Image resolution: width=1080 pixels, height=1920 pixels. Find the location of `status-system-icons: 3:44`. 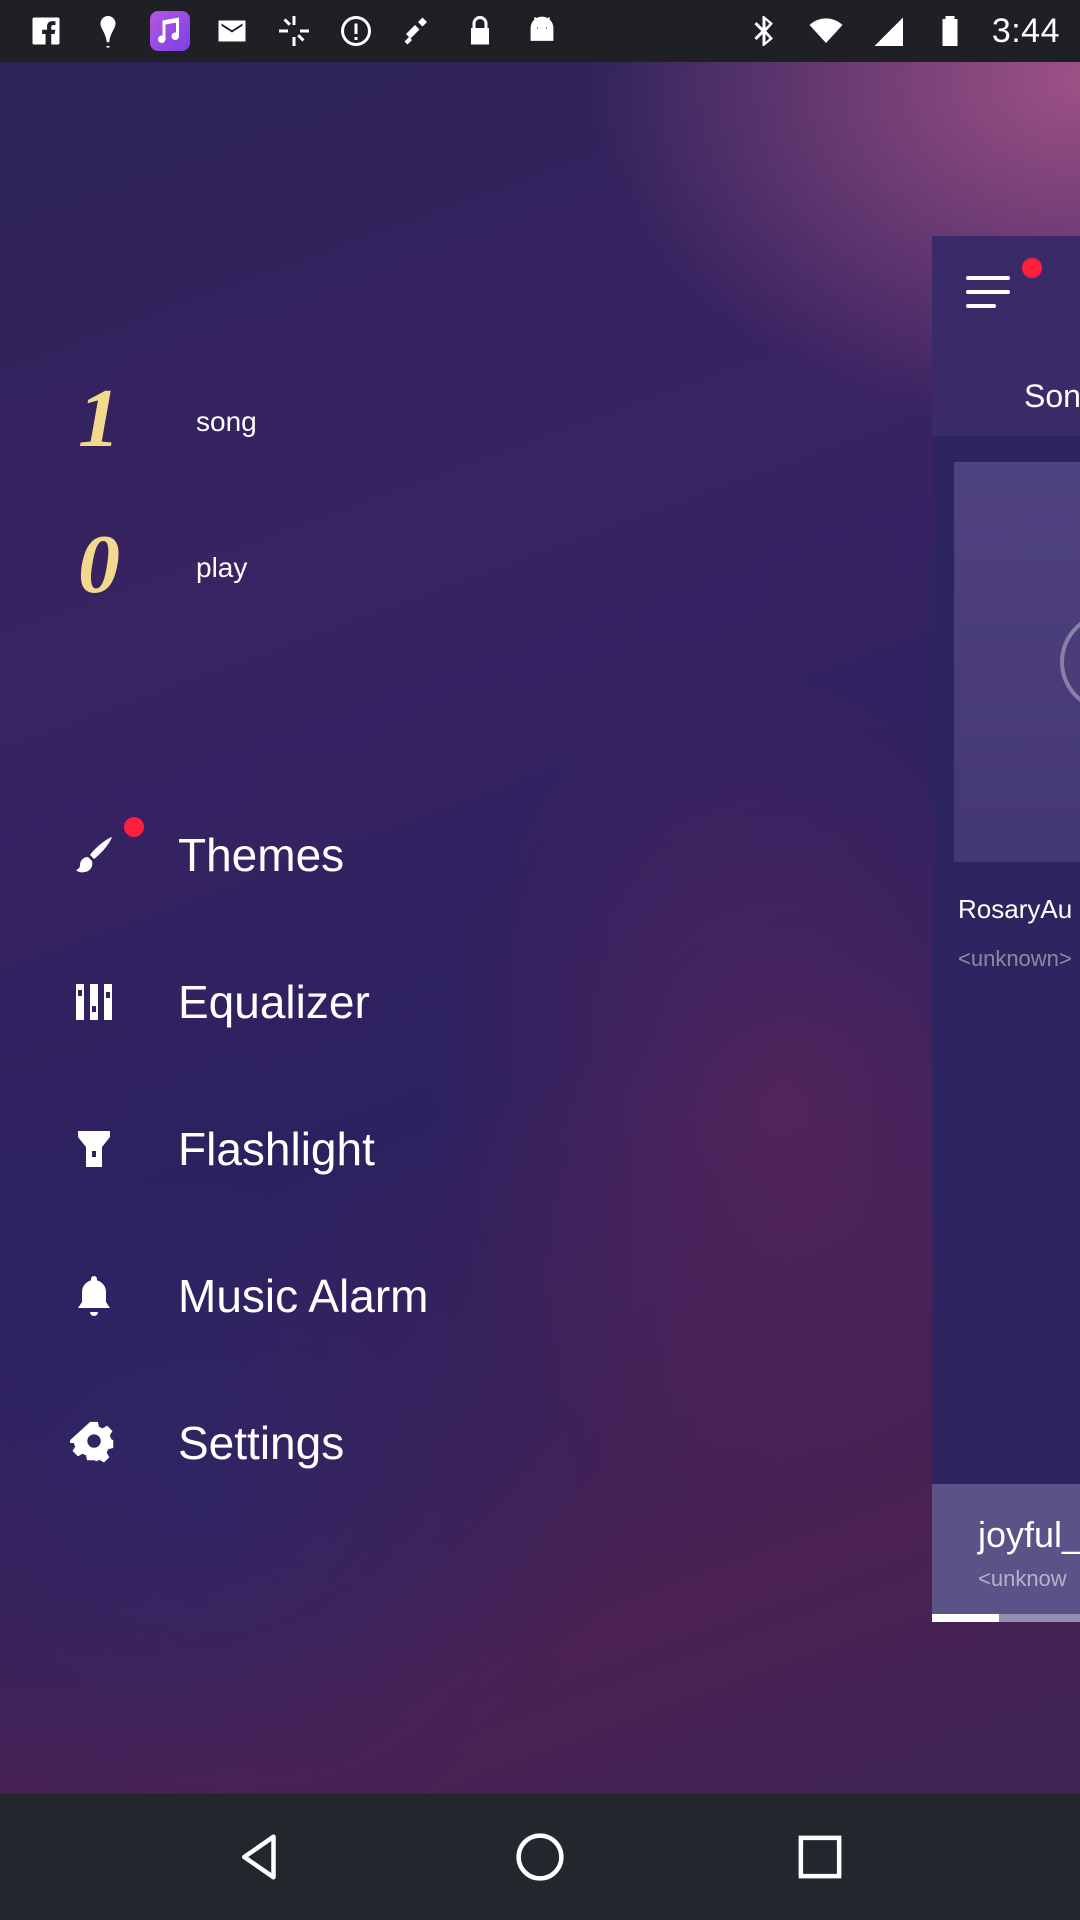

status-system-icons: 3:44 is located at coordinates (902, 31).